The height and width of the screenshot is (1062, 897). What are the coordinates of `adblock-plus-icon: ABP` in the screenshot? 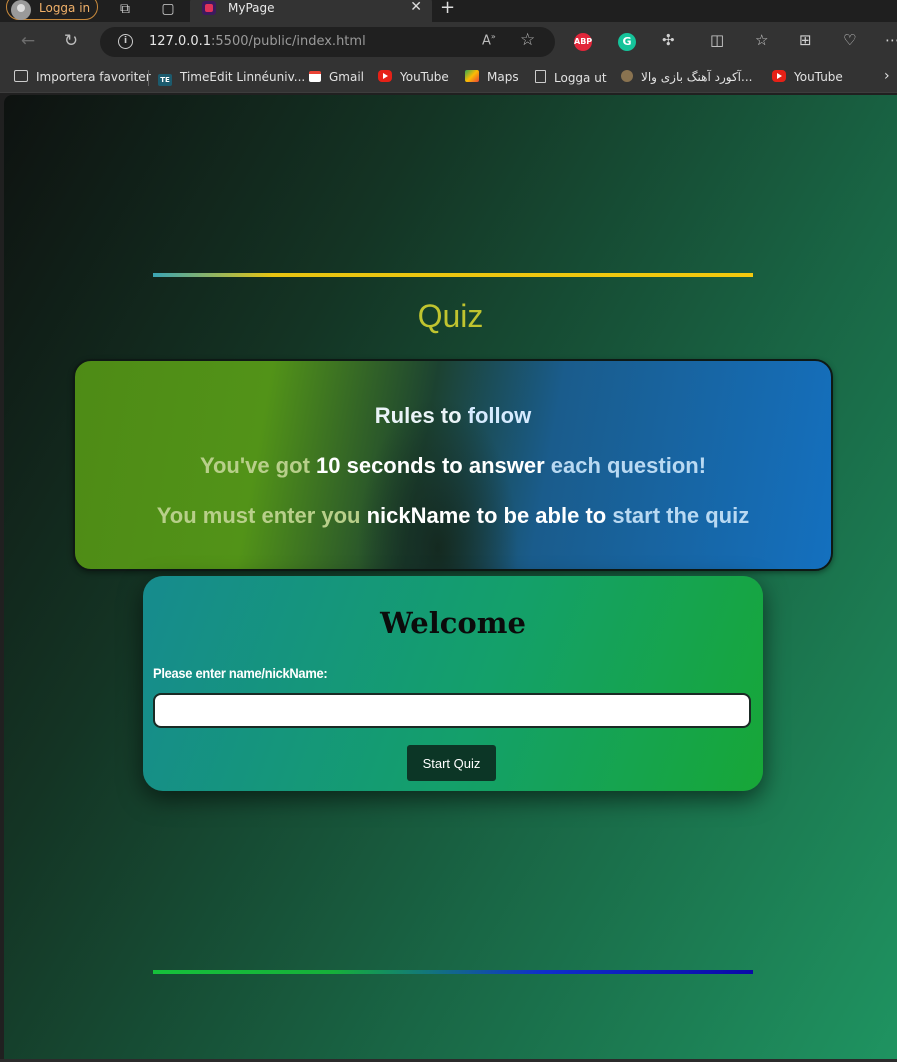 It's located at (583, 42).